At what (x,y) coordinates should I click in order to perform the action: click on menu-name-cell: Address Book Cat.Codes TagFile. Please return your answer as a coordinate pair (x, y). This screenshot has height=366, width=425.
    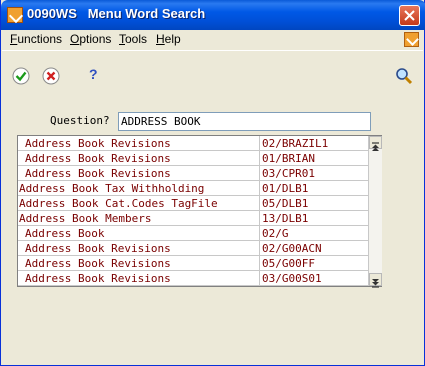
    Looking at the image, I should click on (139, 203).